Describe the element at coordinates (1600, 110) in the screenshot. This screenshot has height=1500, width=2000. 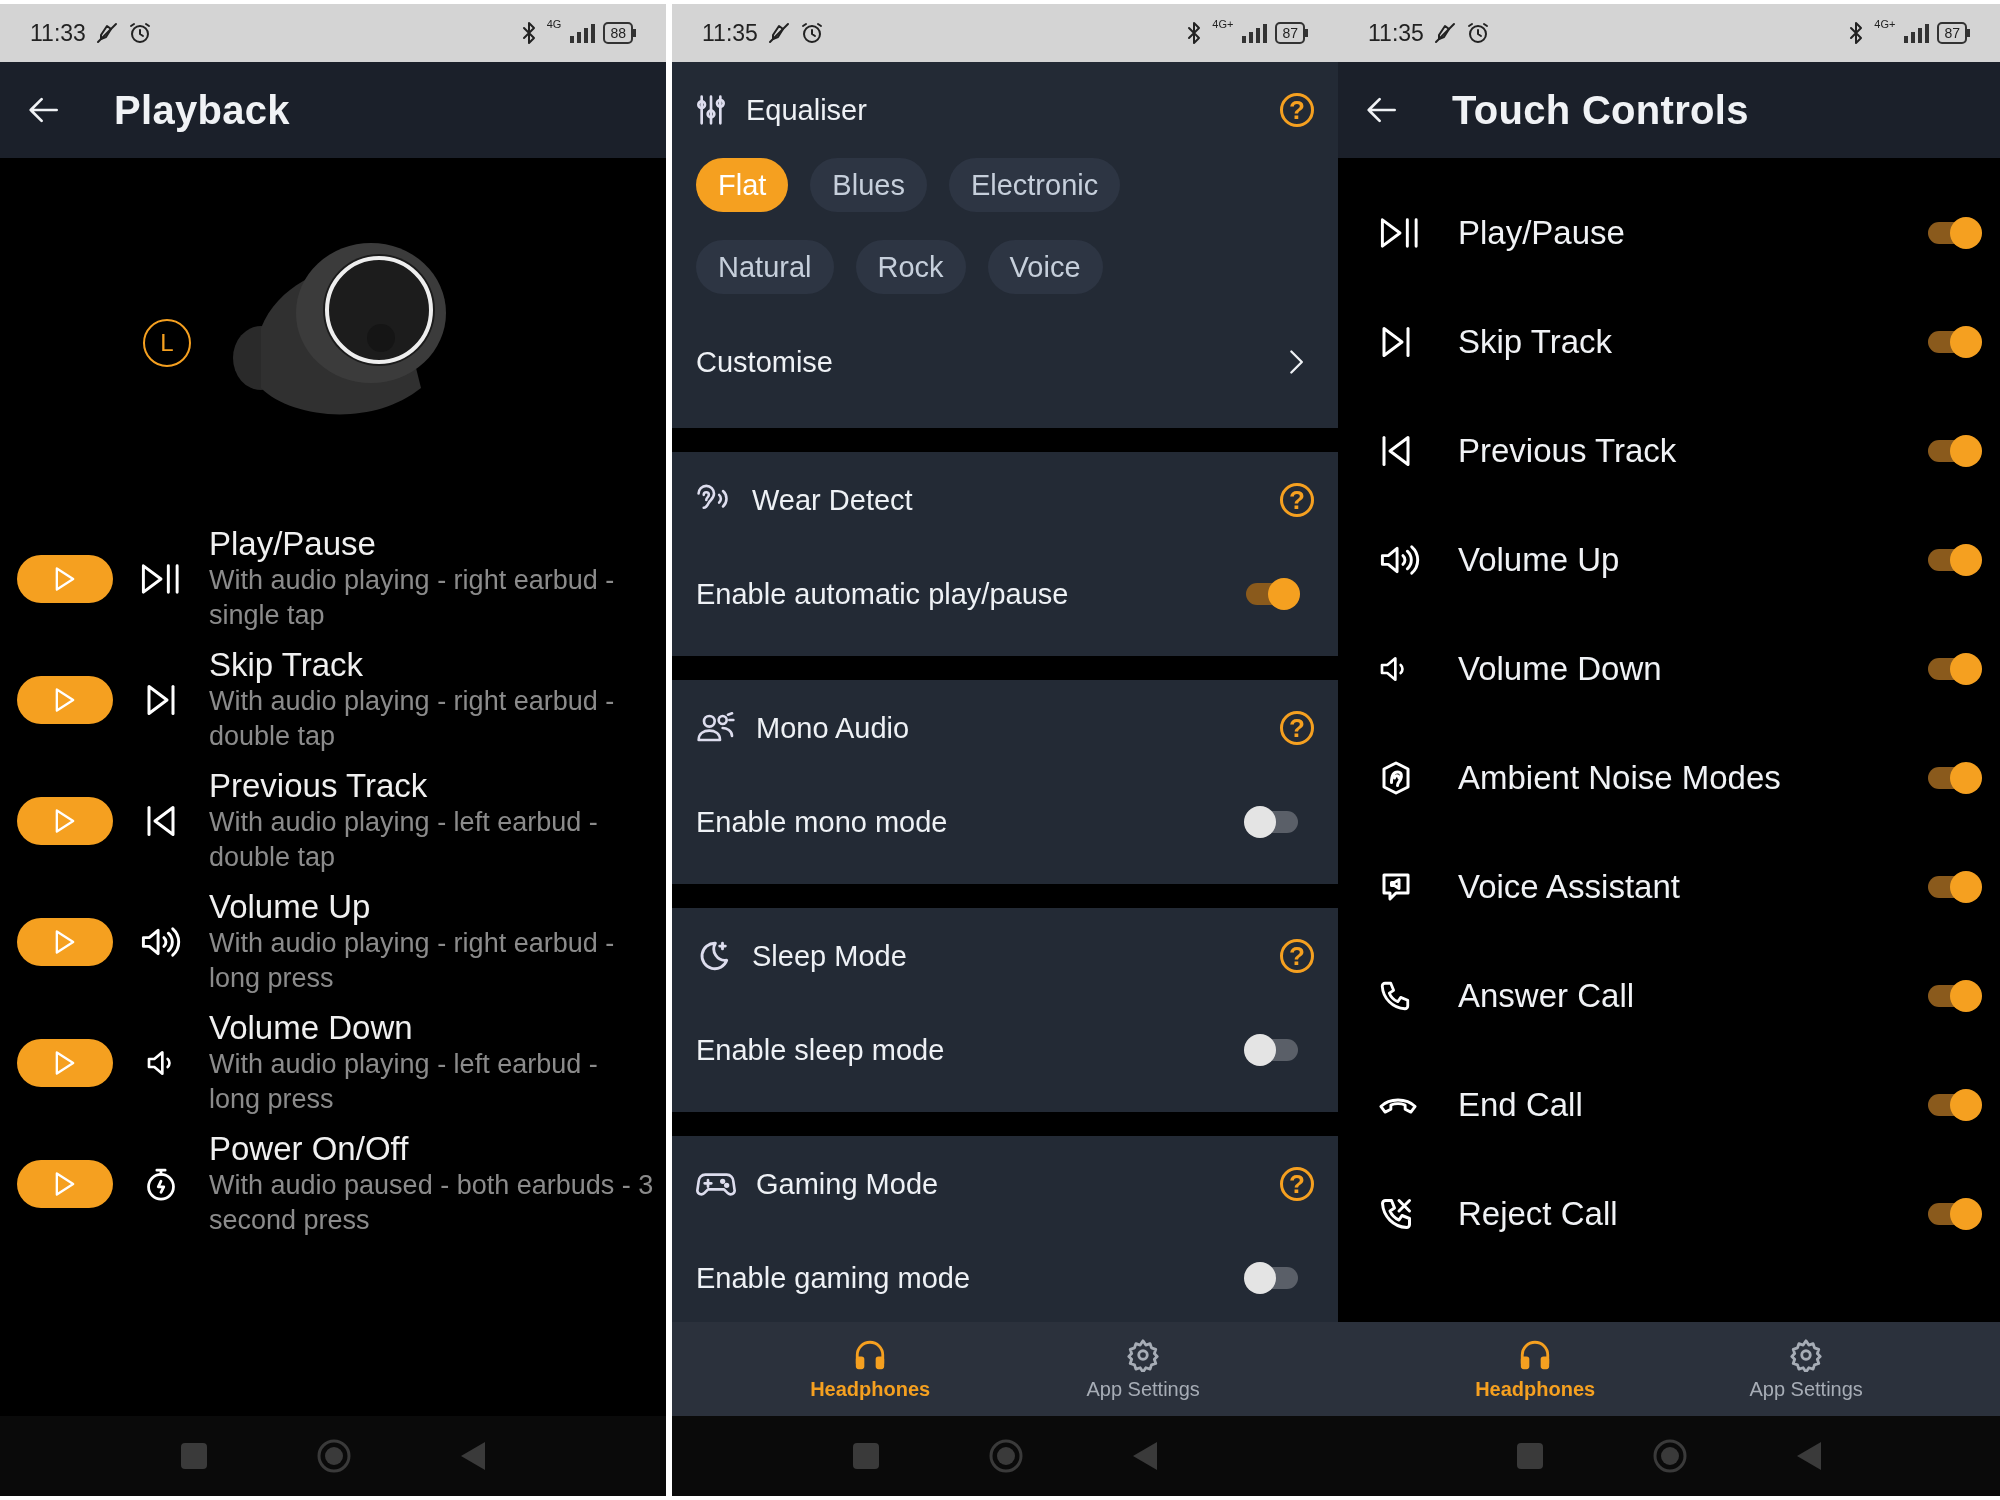
I see `screen-title: Touch Controls` at that location.